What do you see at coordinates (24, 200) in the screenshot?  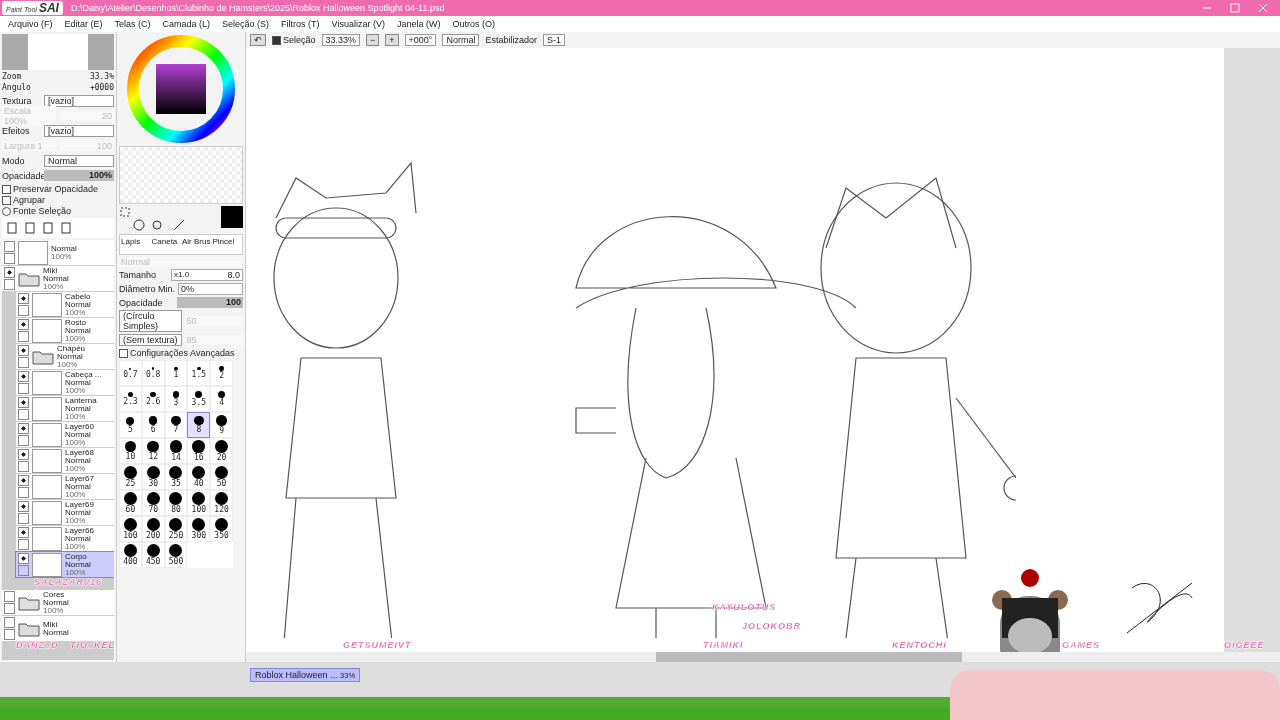 I see `option-toggle: Agrupar` at bounding box center [24, 200].